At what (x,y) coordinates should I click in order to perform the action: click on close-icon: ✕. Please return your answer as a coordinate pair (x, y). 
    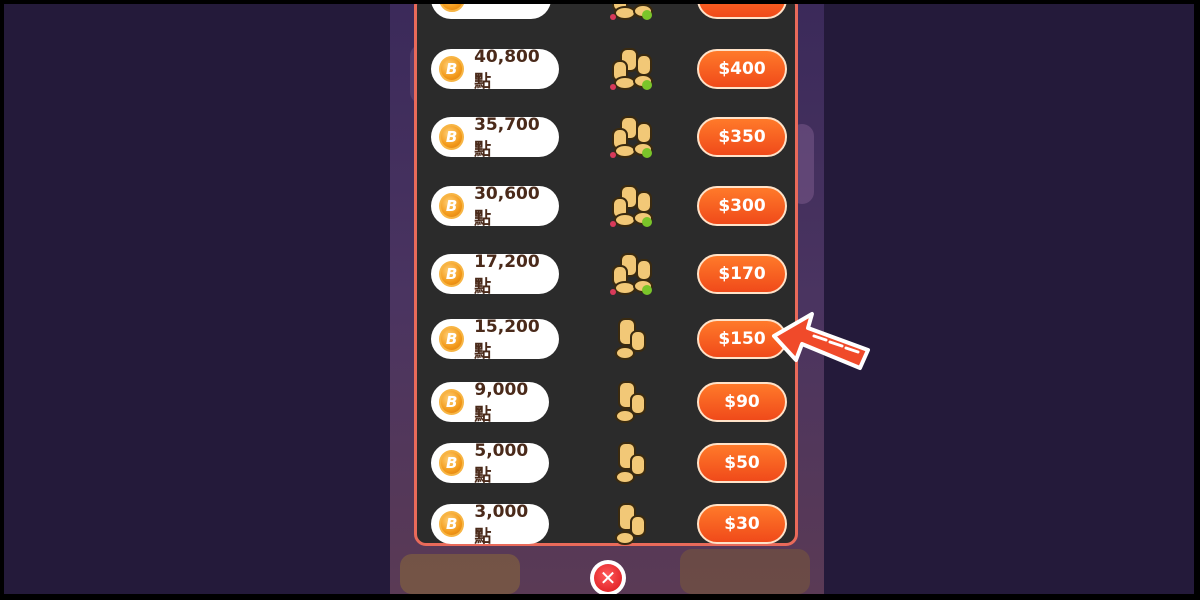
    Looking at the image, I should click on (608, 578).